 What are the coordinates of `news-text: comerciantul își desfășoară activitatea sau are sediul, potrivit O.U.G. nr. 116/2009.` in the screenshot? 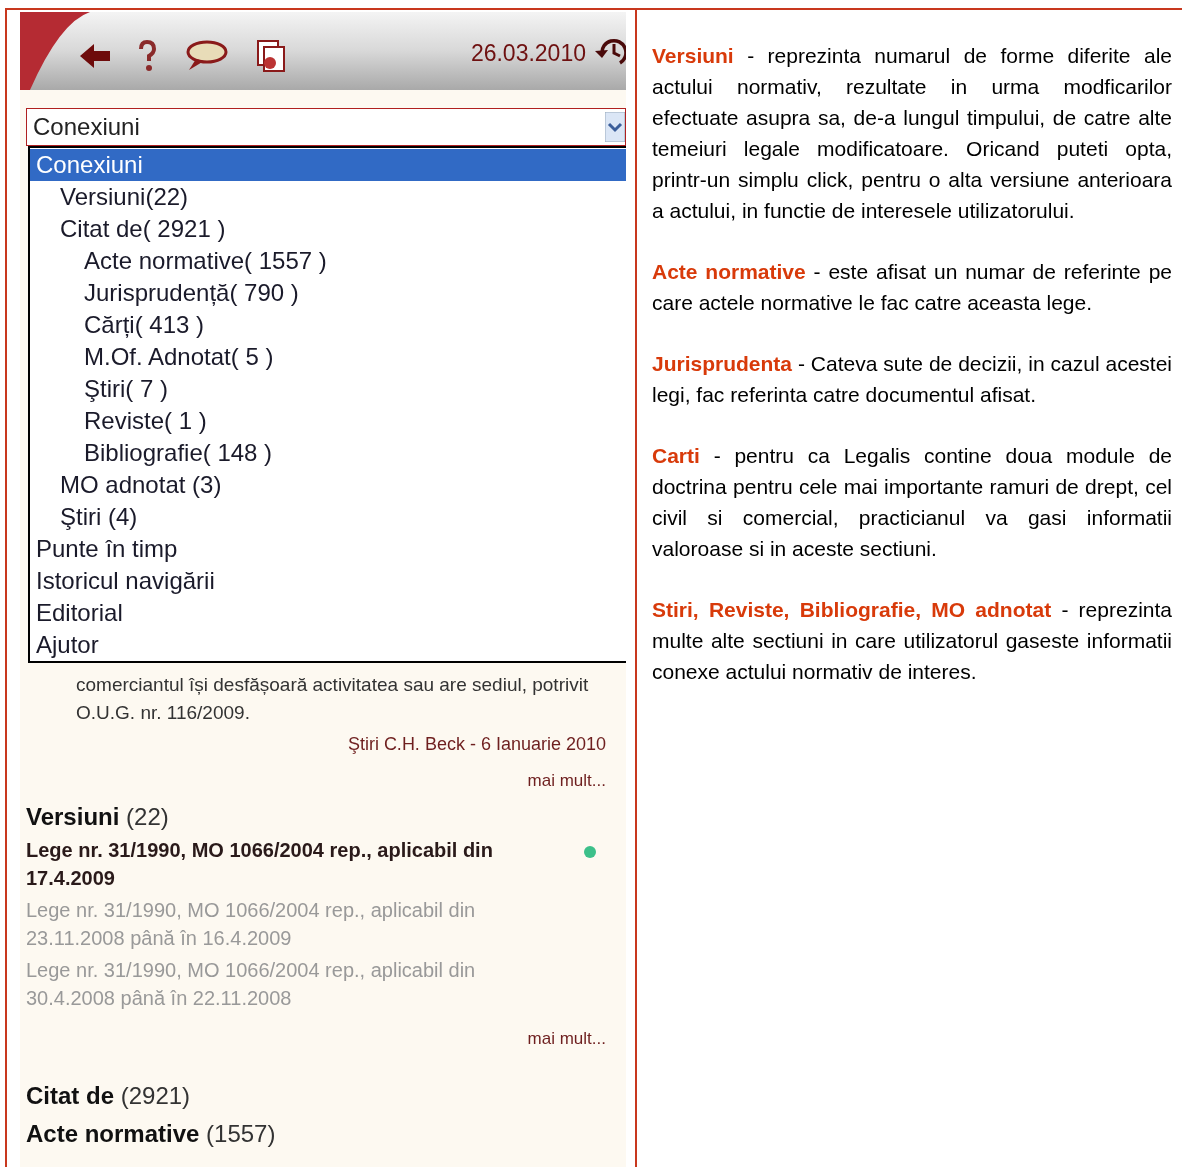 It's located at (332, 699).